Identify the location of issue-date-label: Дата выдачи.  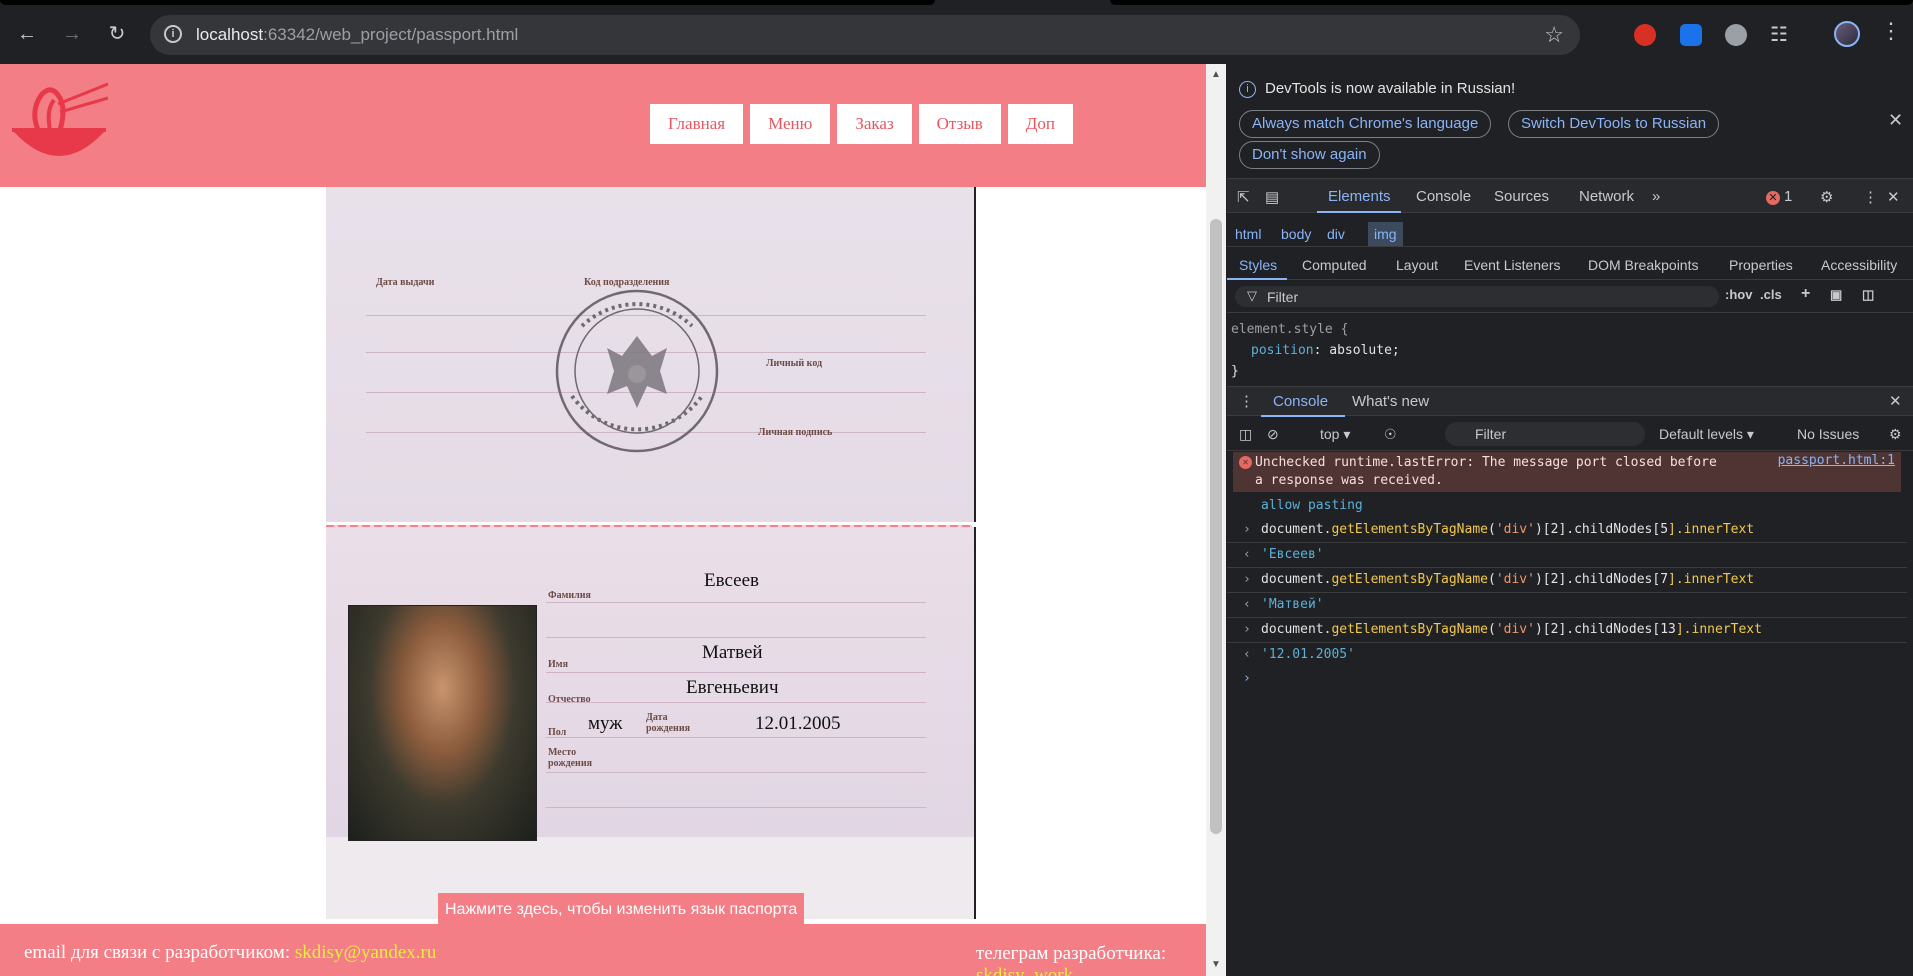
(405, 282).